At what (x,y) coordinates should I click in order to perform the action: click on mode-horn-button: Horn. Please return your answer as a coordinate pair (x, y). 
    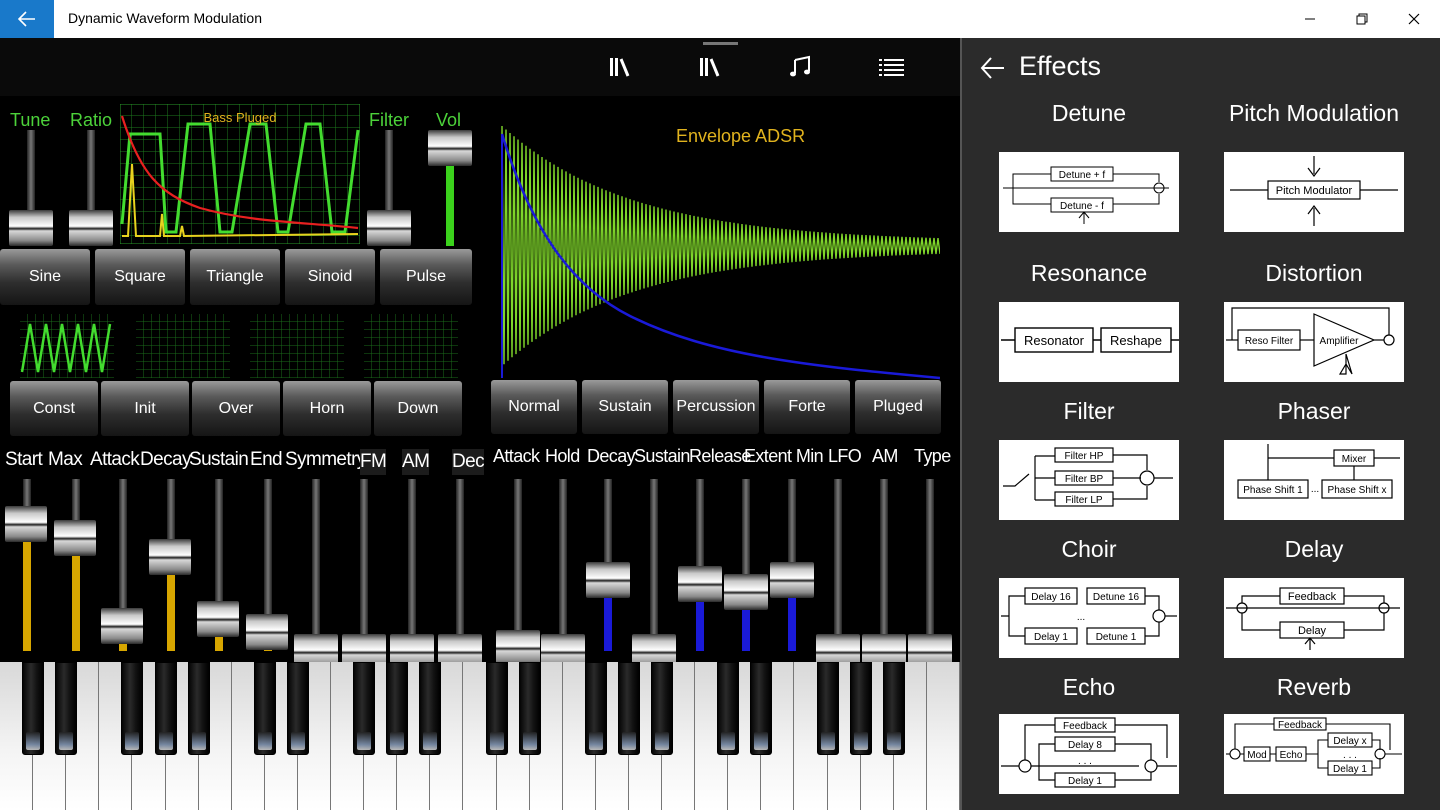
    Looking at the image, I should click on (327, 408).